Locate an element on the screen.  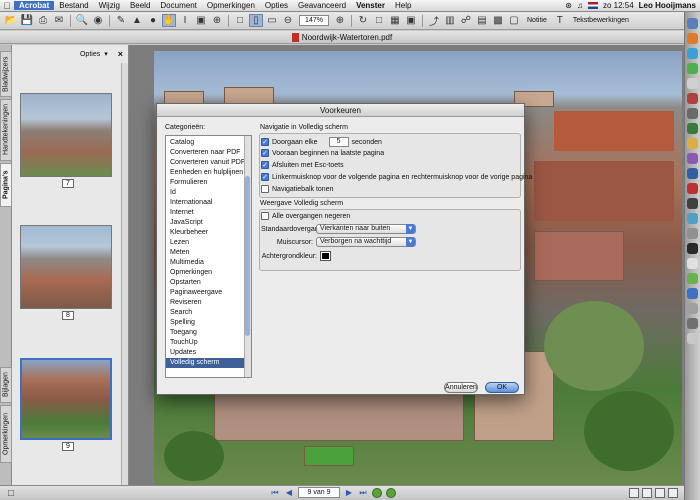
dropdown-icon: ▾ is located at coordinates (106, 54).